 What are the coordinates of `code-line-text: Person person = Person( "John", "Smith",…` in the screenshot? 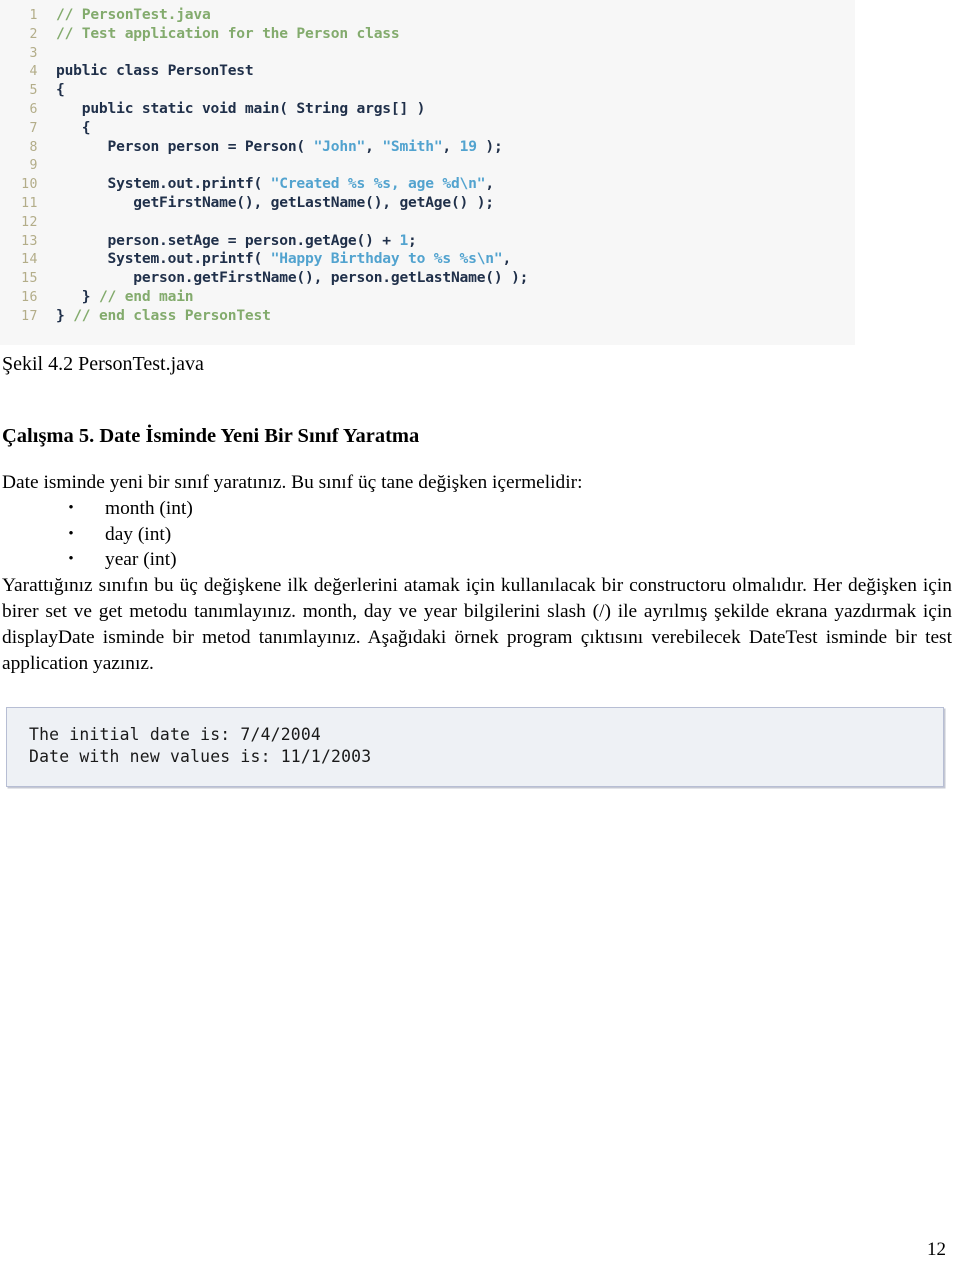 It's located at (270, 147).